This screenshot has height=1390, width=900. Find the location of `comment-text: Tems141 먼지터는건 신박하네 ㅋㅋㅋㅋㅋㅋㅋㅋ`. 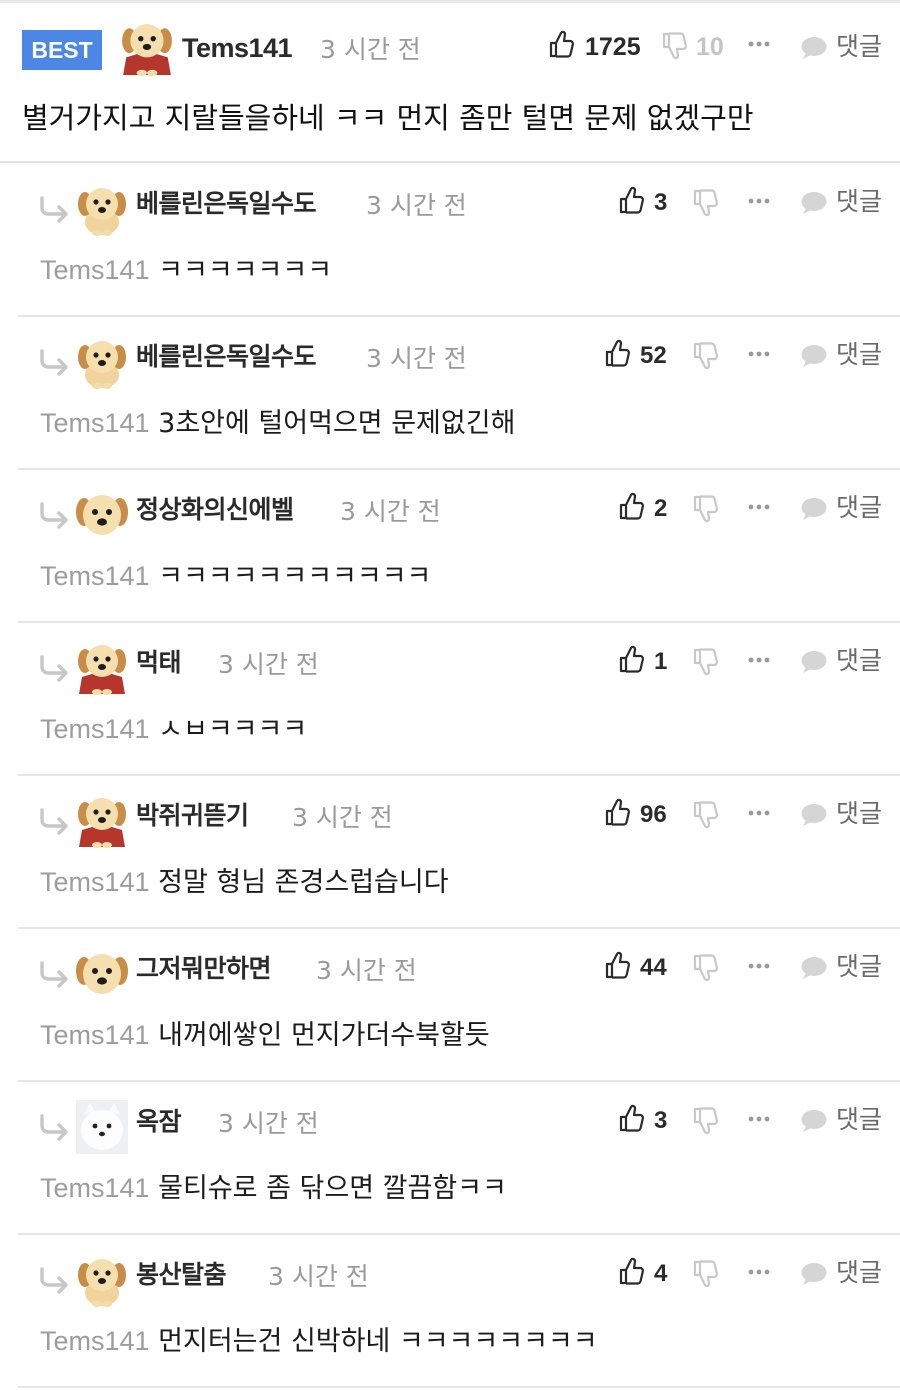

comment-text: Tems141 먼지터는건 신박하네 ㅋㅋㅋㅋㅋㅋㅋㅋ is located at coordinates (319, 1341).